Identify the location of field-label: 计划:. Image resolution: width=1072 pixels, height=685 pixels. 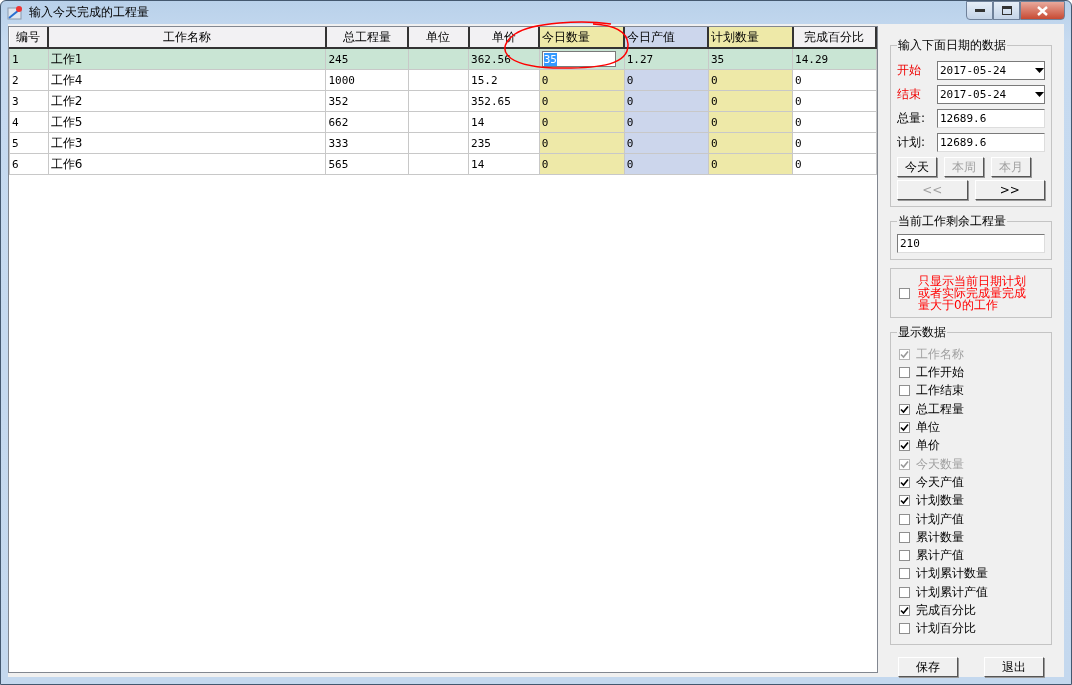
(912, 142).